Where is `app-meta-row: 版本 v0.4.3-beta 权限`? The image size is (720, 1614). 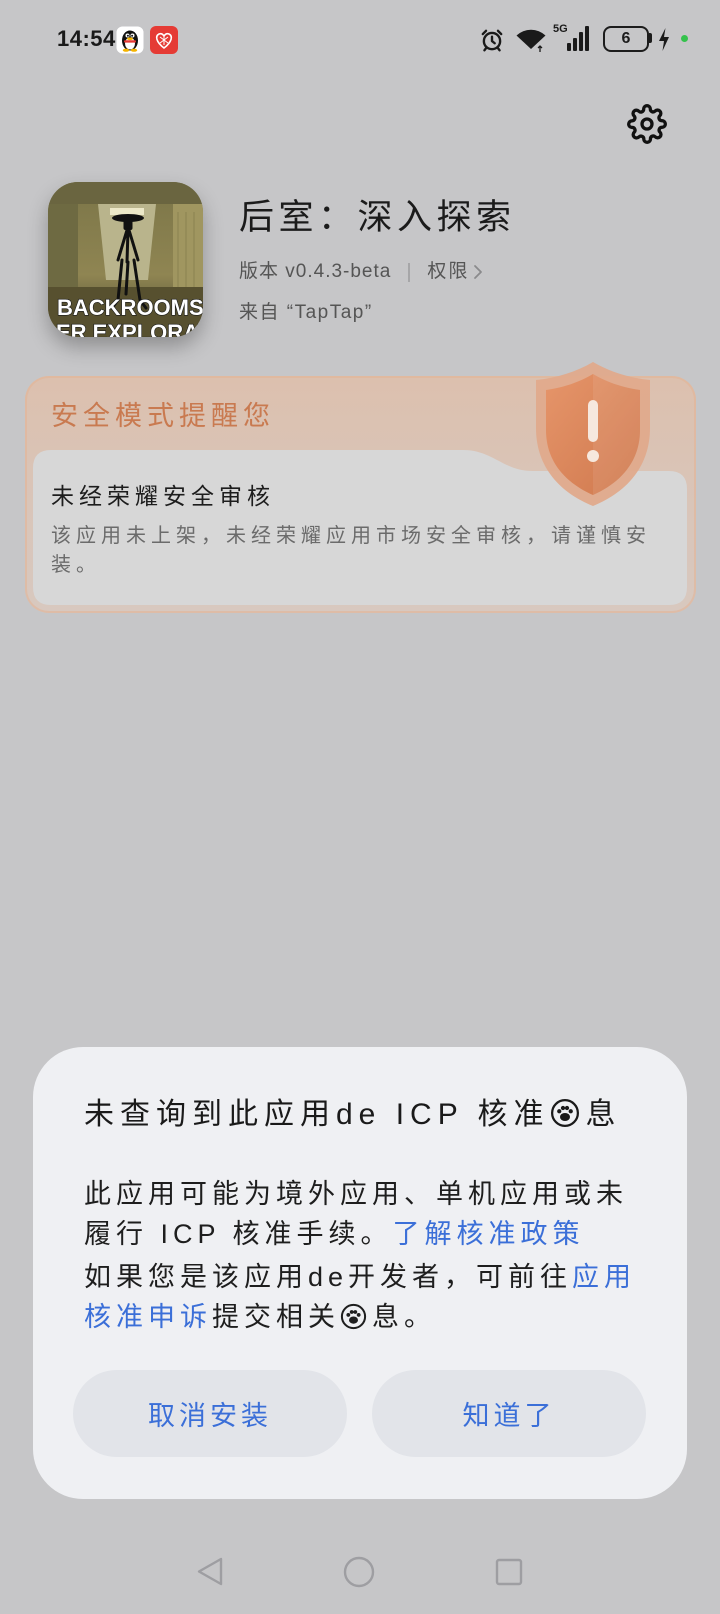 app-meta-row: 版本 v0.4.3-beta 权限 is located at coordinates (361, 272).